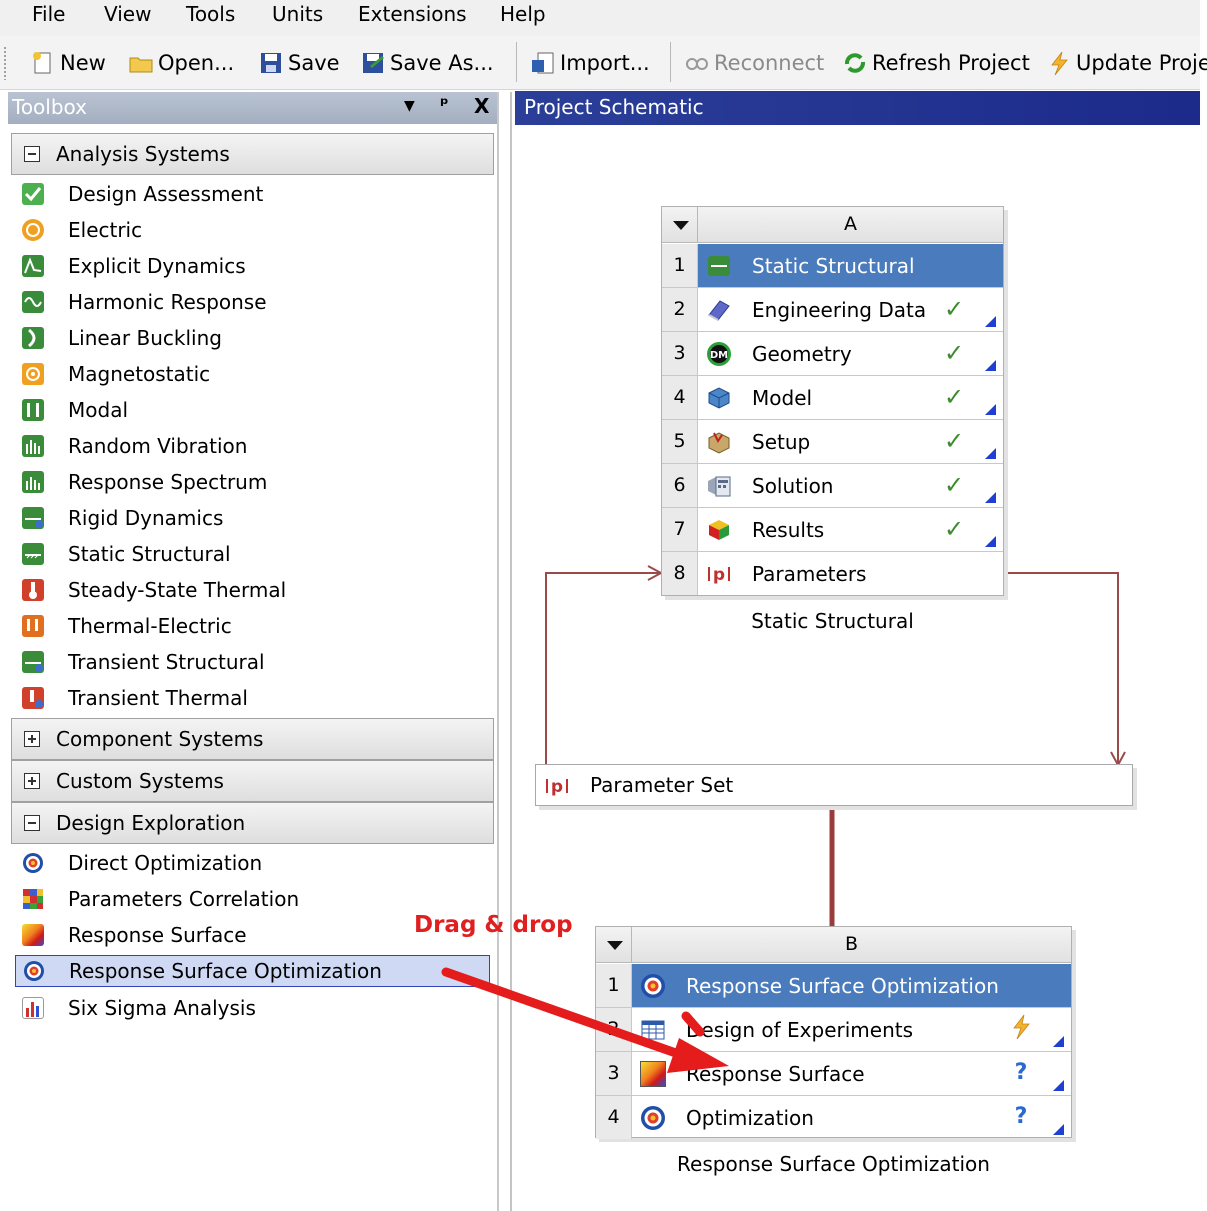 The width and height of the screenshot is (1207, 1211). I want to click on book-icon, so click(719, 310).